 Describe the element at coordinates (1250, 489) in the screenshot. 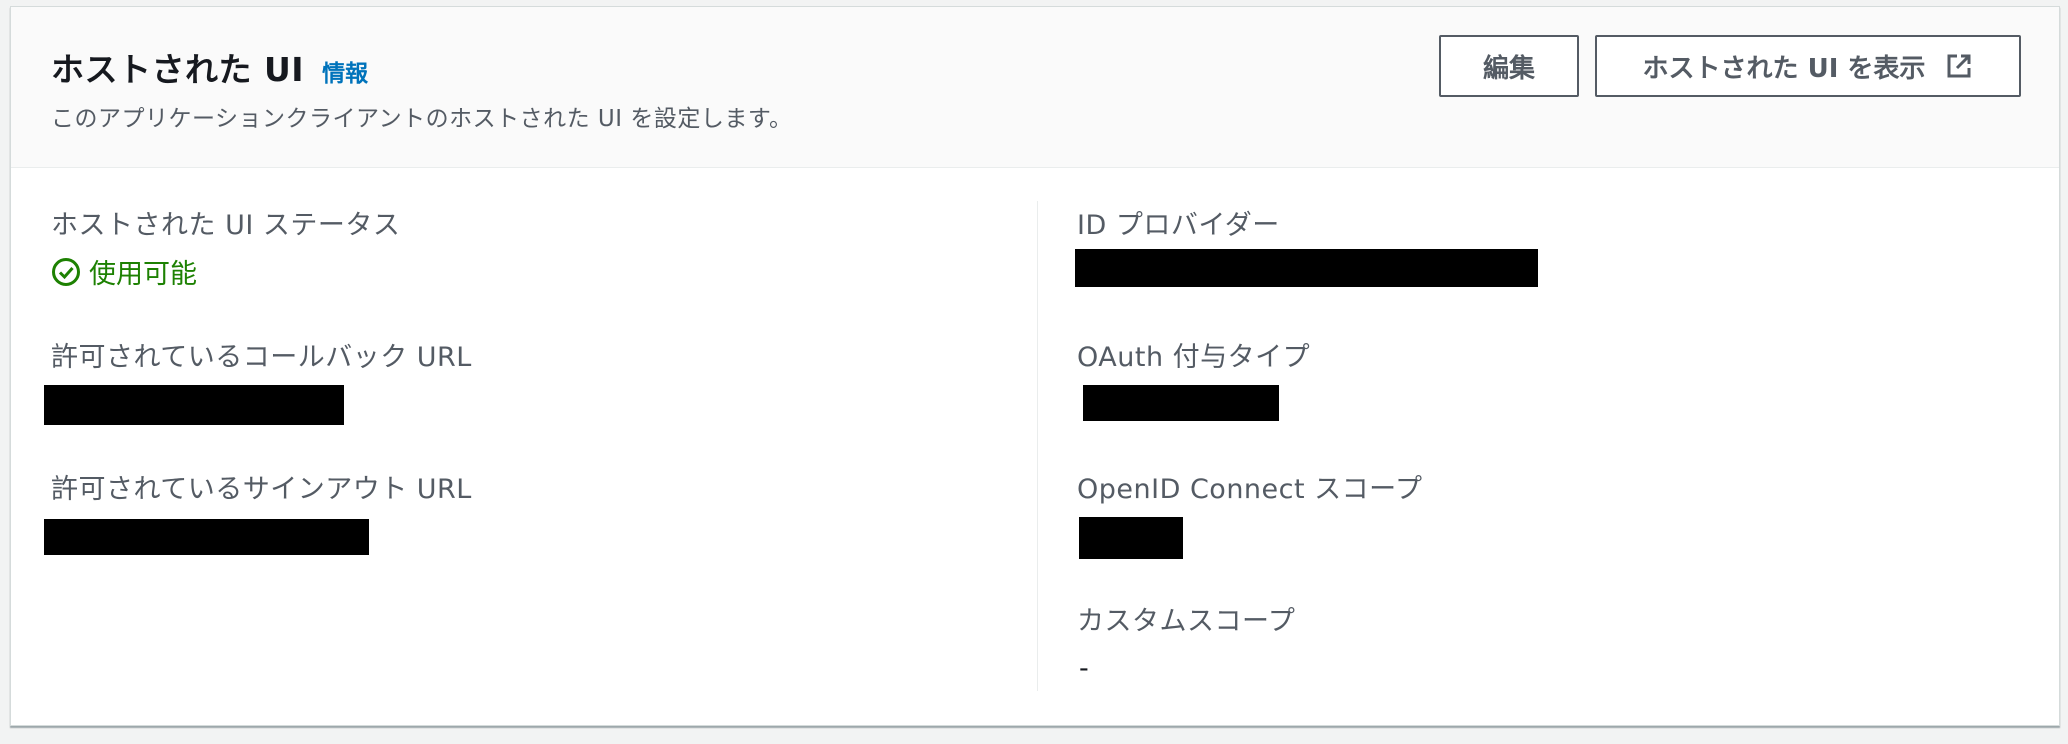

I see `oidc-scope-label: OpenID Connect スコープ` at that location.